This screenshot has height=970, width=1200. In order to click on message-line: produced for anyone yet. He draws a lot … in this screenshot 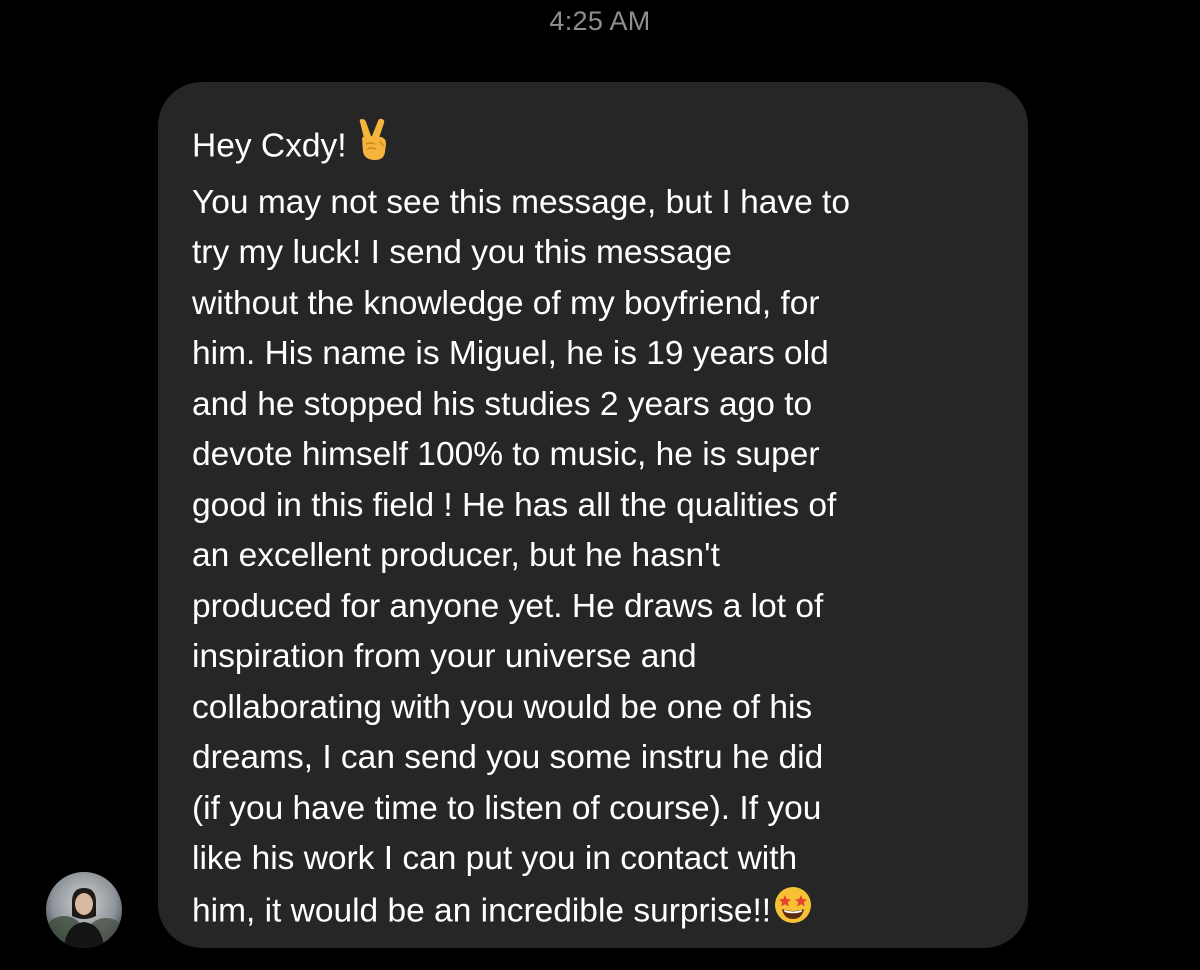, I will do `click(508, 606)`.